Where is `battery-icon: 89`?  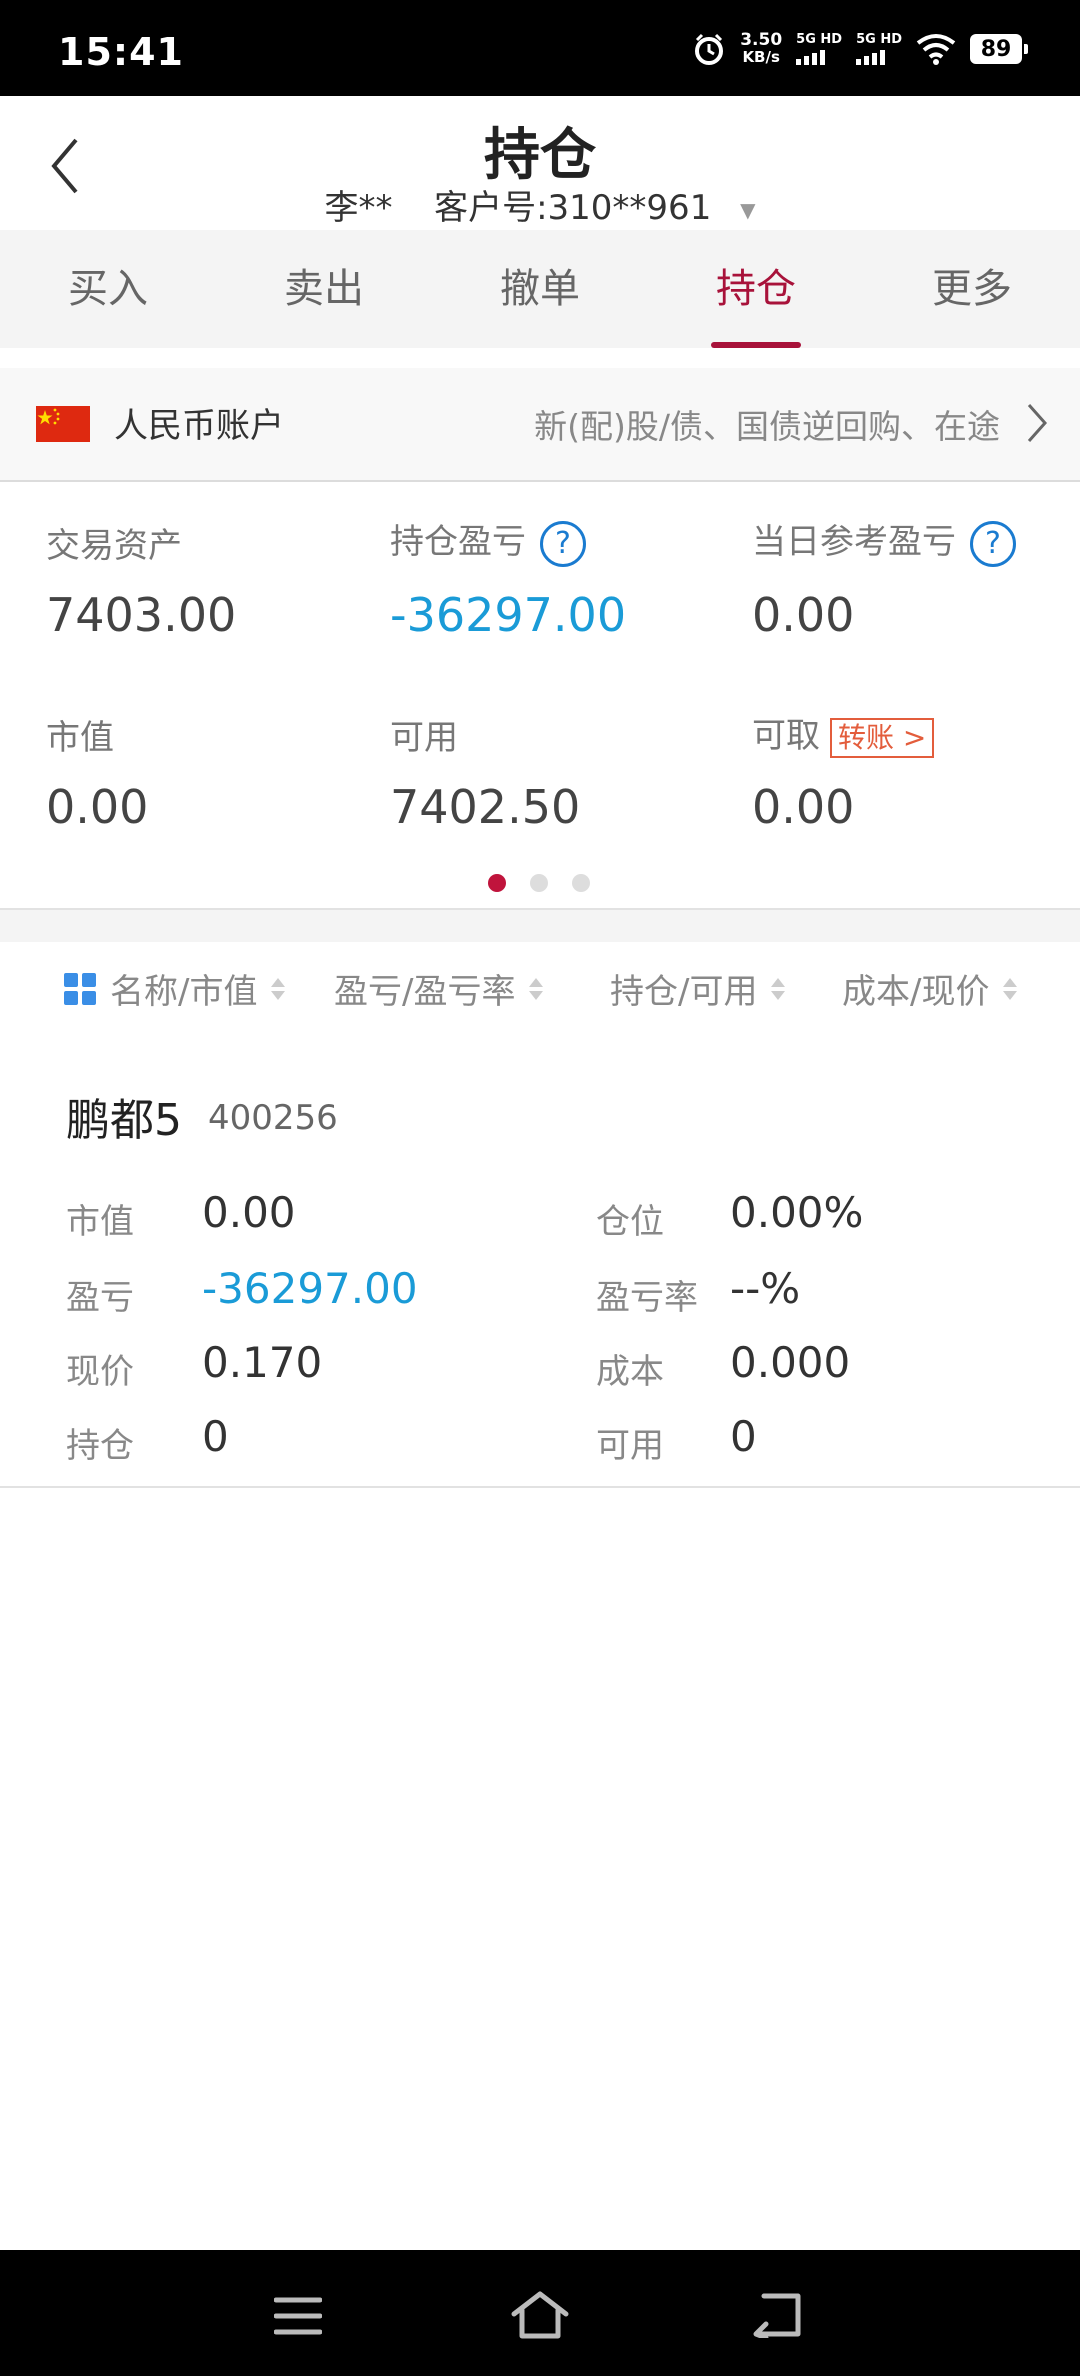
battery-icon: 89 is located at coordinates (999, 49).